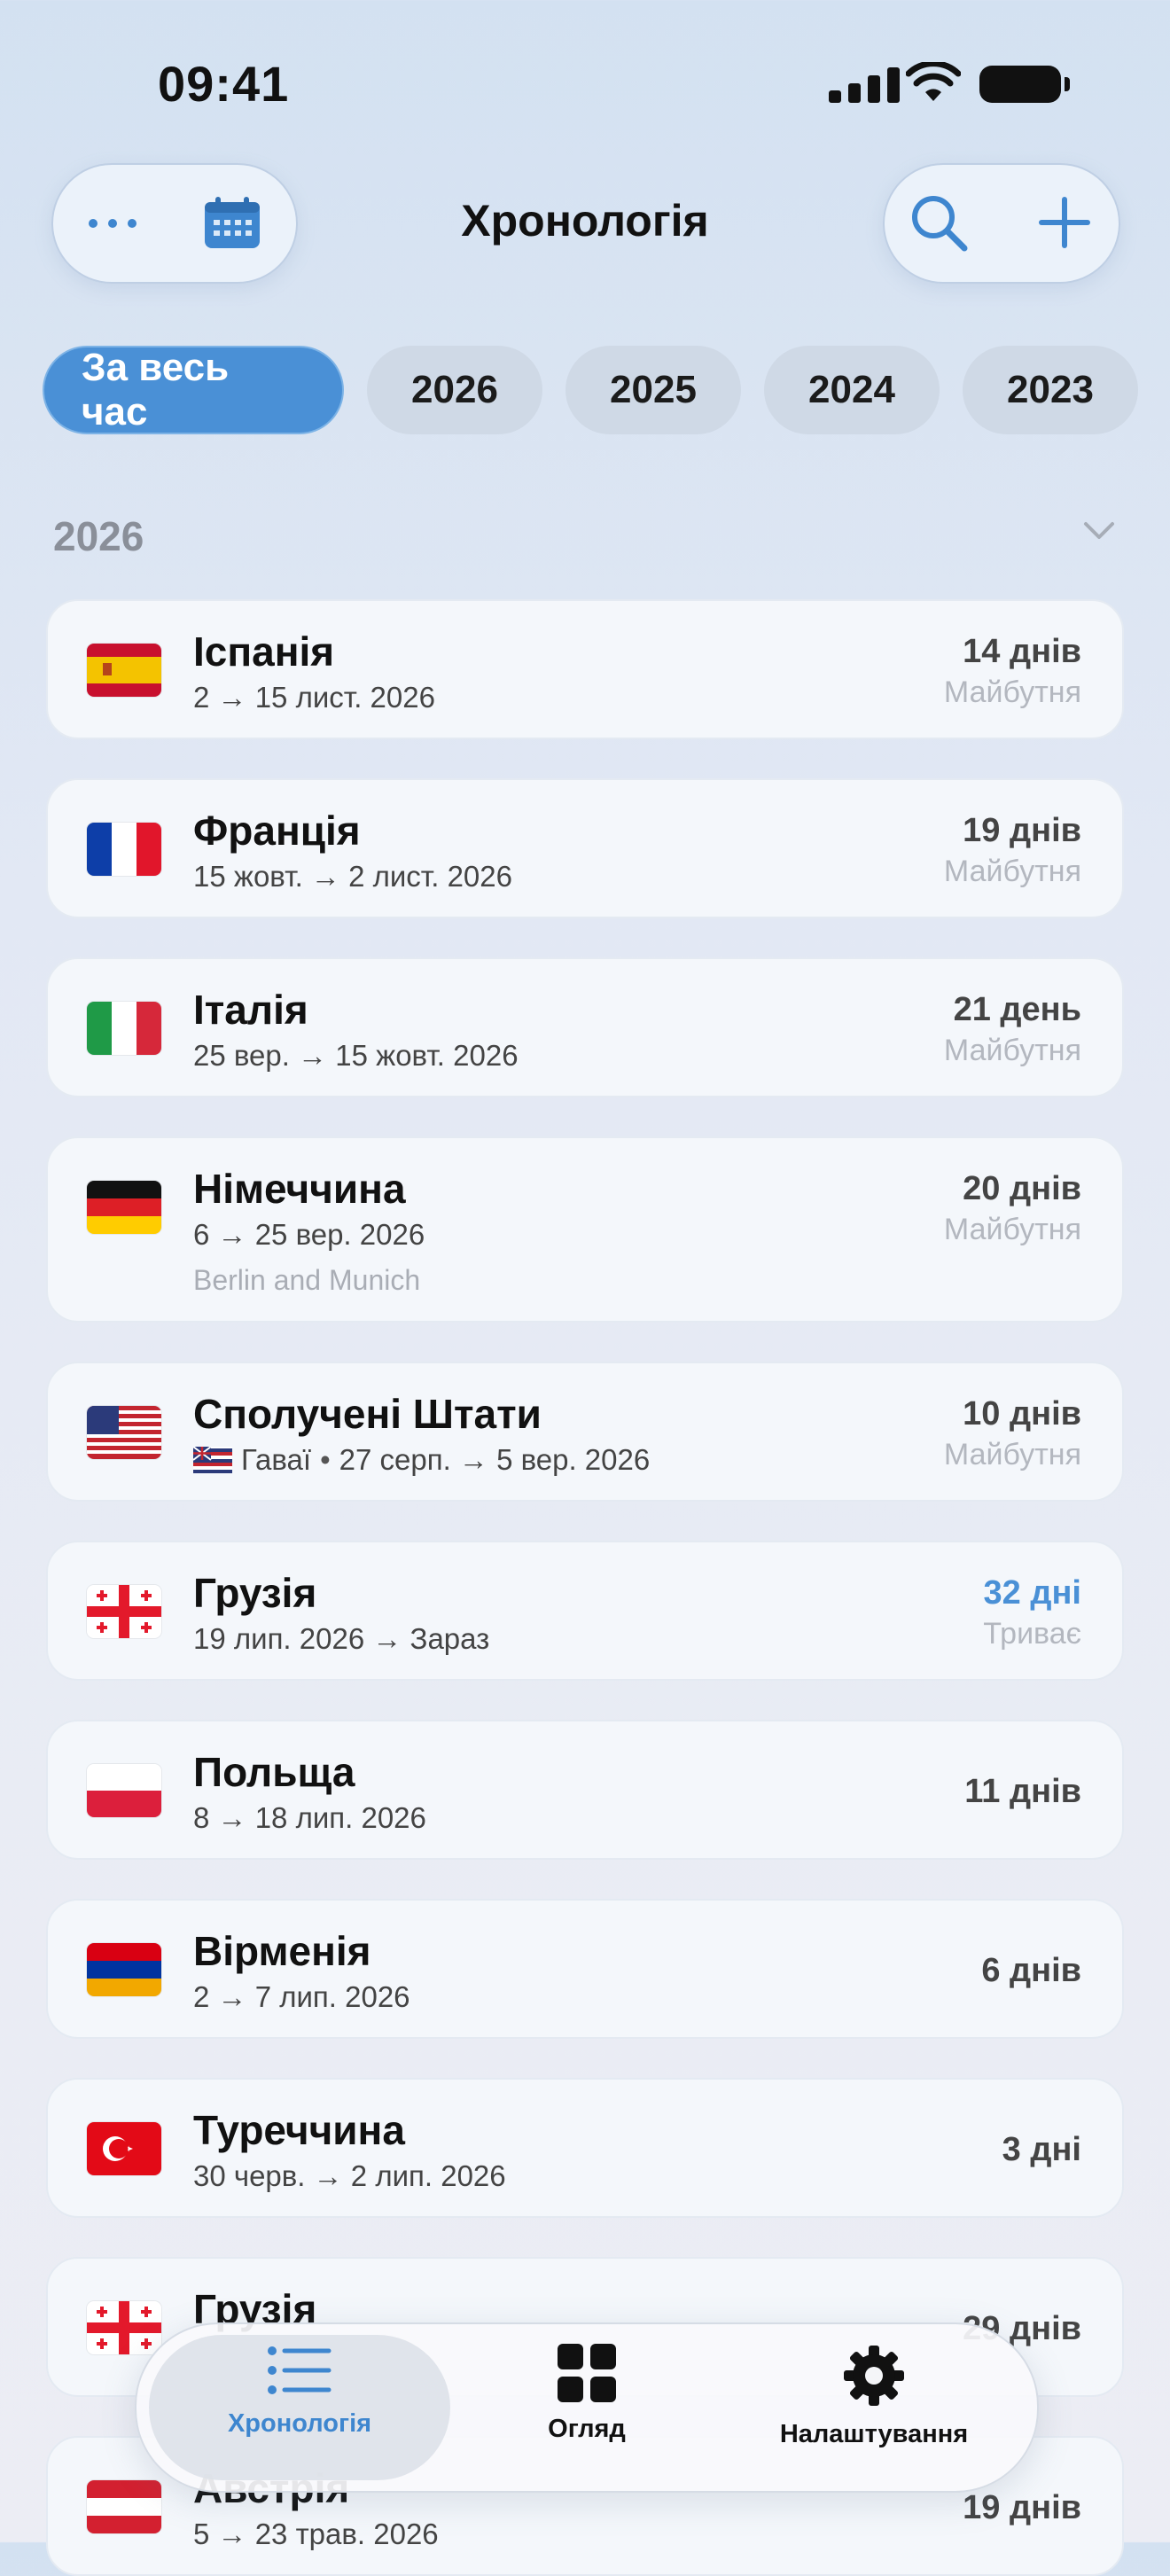 Image resolution: width=1170 pixels, height=2576 pixels. Describe the element at coordinates (585, 2148) in the screenshot. I see `trip-card: Туреччина 30 черв. → 2 лип. 2026 3 дні` at that location.